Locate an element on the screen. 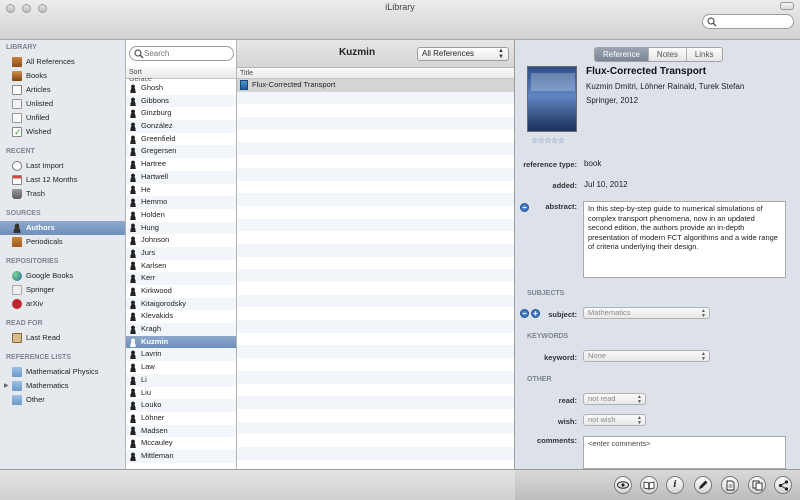 Image resolution: width=800 pixels, height=500 pixels. book-open-icon is located at coordinates (649, 485).